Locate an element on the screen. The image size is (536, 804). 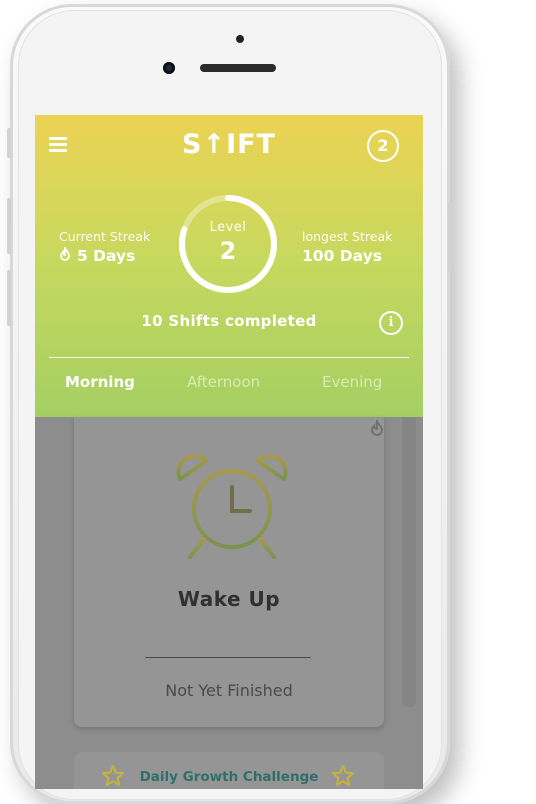
alarm-clock-icon is located at coordinates (232, 507).